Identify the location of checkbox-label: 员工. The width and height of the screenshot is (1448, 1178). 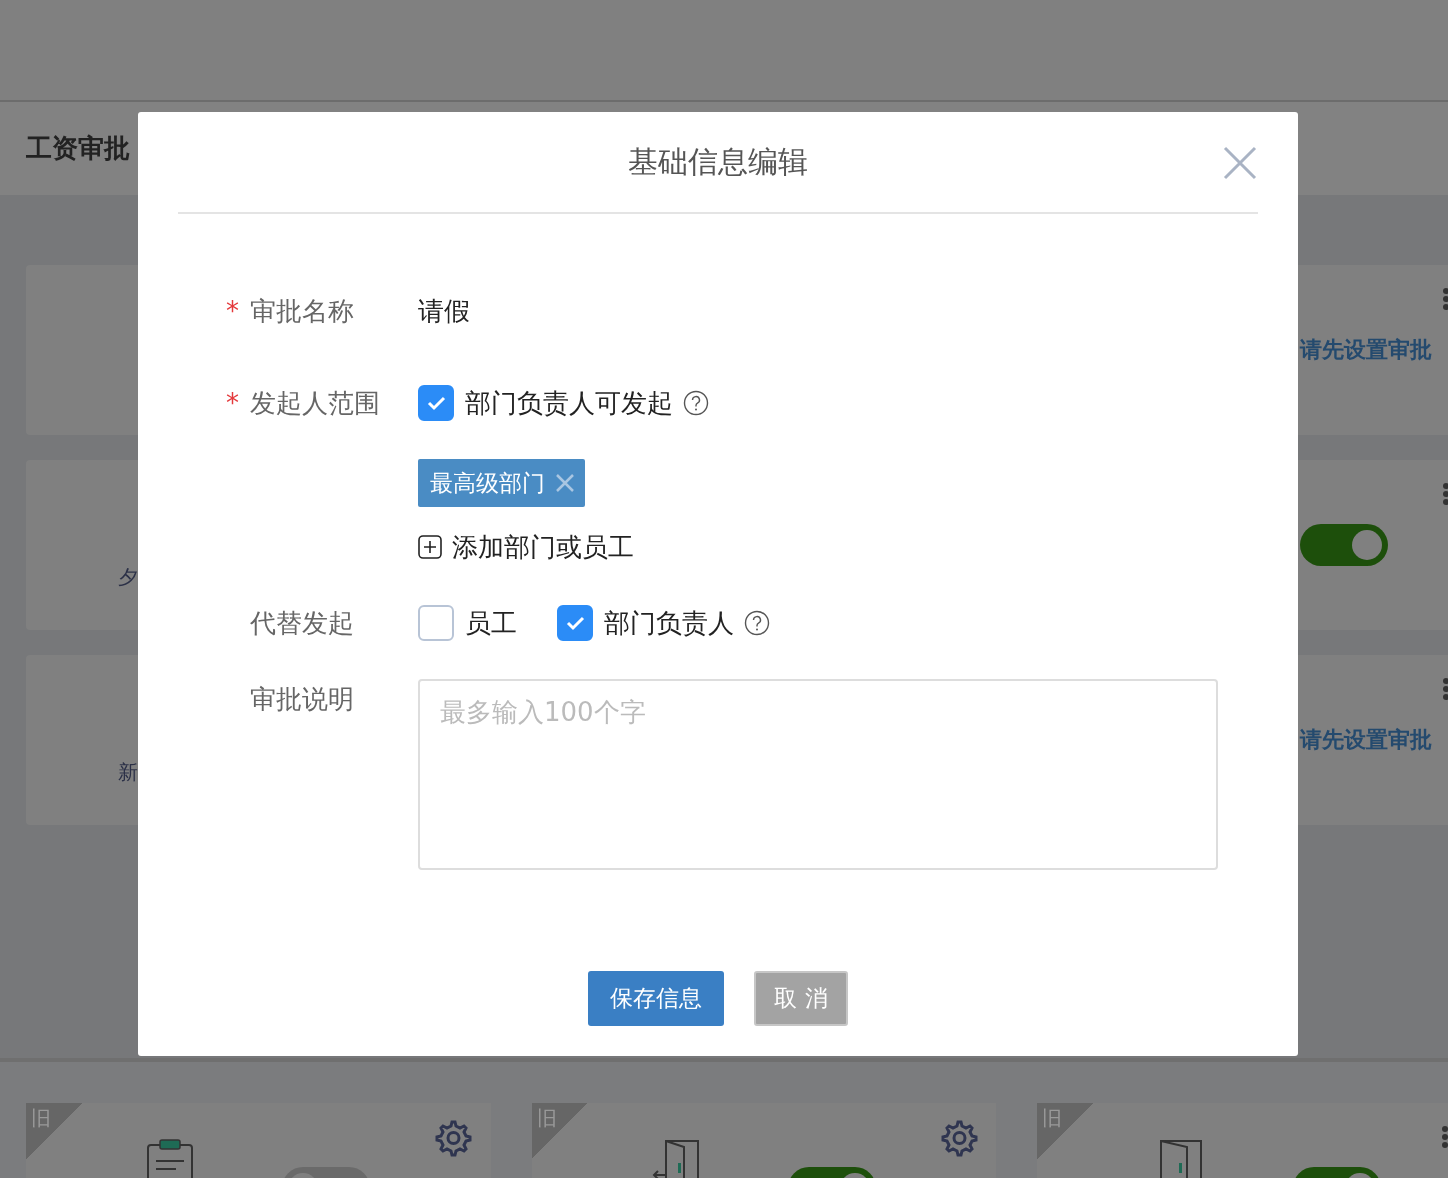
(491, 623).